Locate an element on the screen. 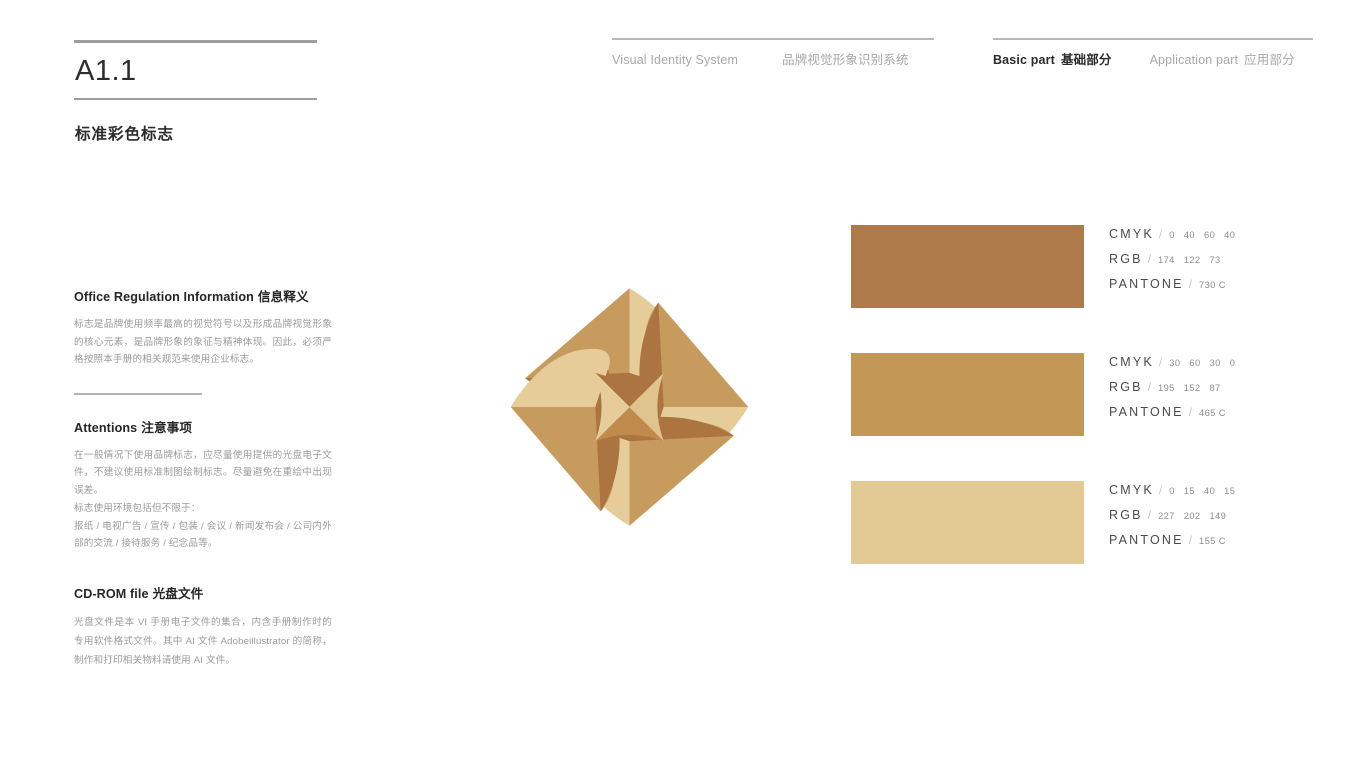 Image resolution: width=1366 pixels, height=768 pixels. cmyk-y: 60 is located at coordinates (1210, 235).